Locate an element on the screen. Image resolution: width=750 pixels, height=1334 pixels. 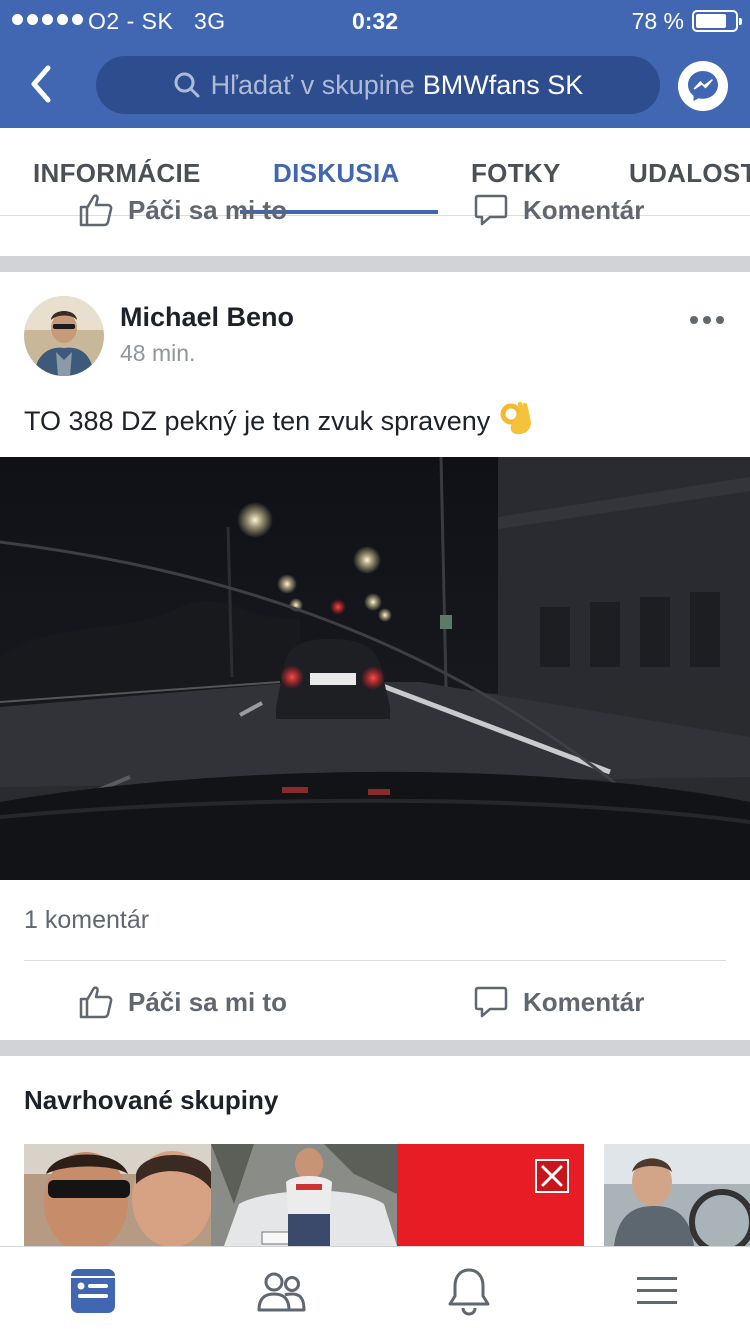
previous-comment-label: Komentár is located at coordinates (584, 209).